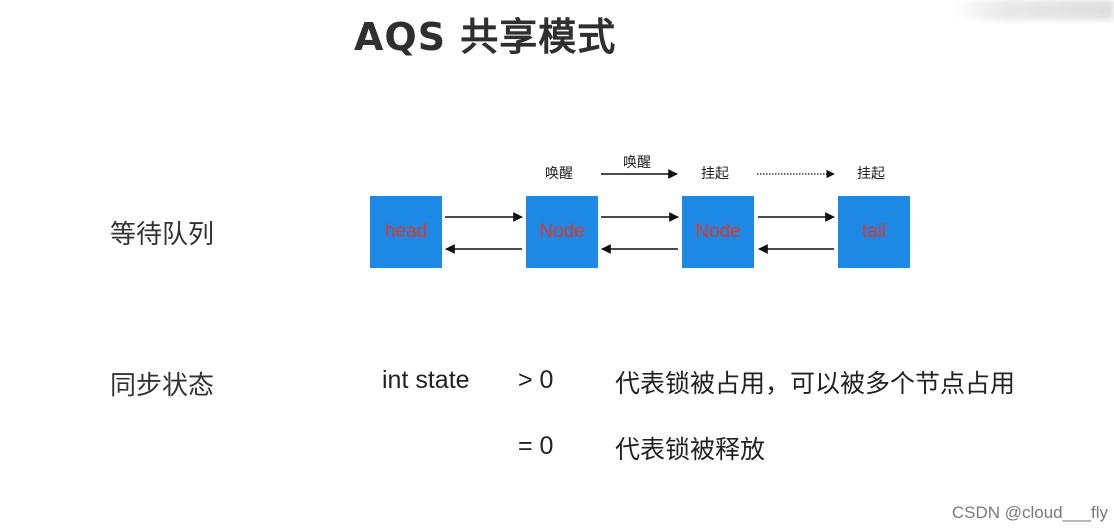 This screenshot has width=1114, height=529. What do you see at coordinates (426, 380) in the screenshot?
I see `state-variable: int state` at bounding box center [426, 380].